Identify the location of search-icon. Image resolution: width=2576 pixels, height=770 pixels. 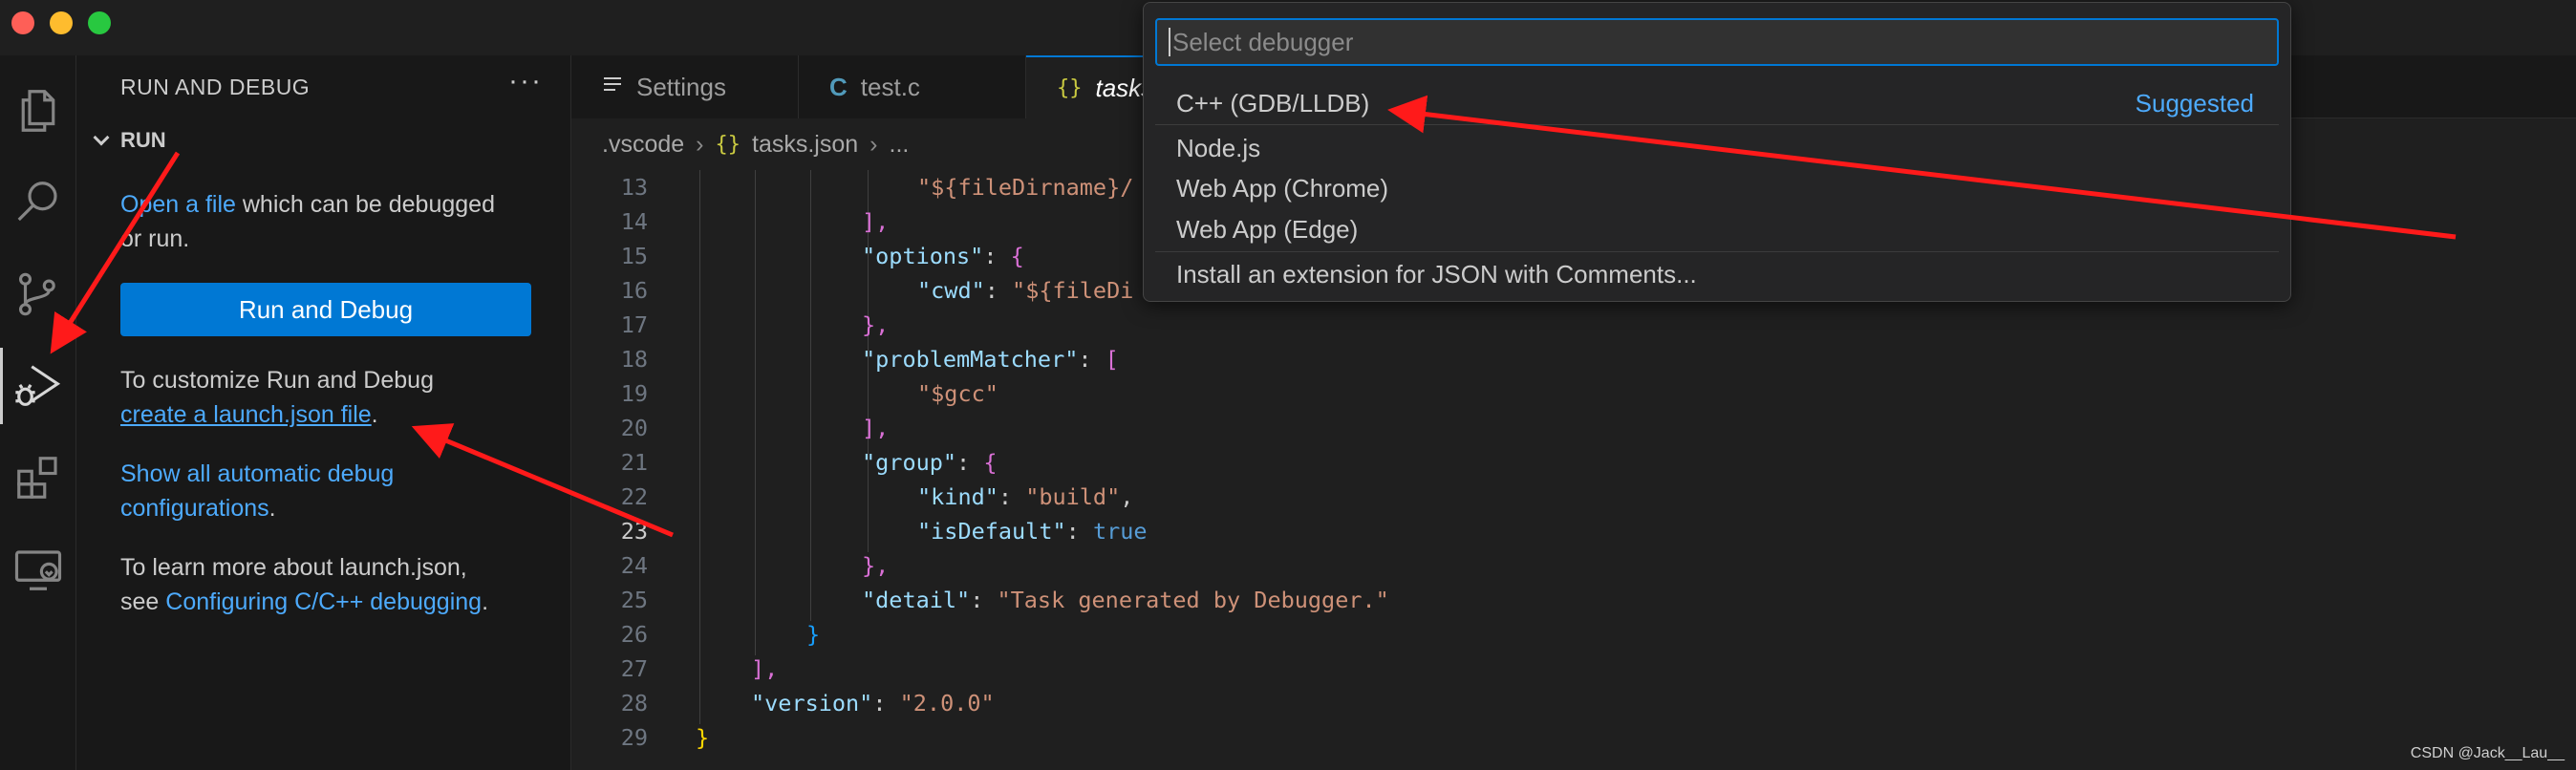
(37, 202).